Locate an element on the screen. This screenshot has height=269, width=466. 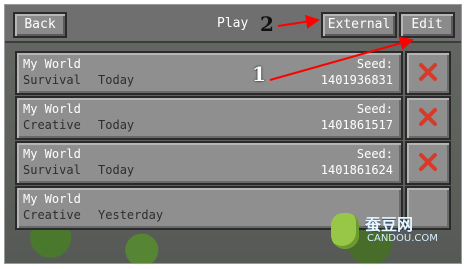
back-button: Back is located at coordinates (40, 25).